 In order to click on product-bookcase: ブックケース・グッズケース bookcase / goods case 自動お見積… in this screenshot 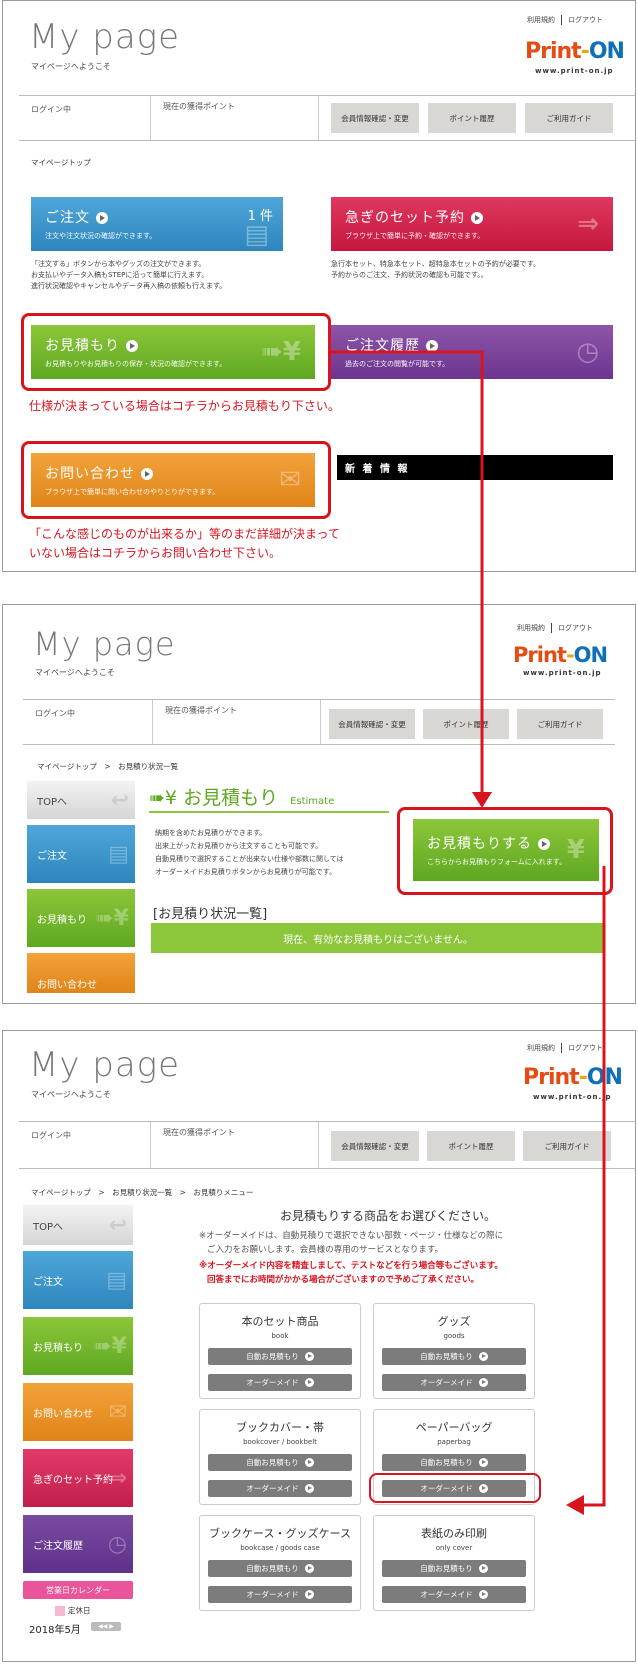, I will do `click(280, 1563)`.